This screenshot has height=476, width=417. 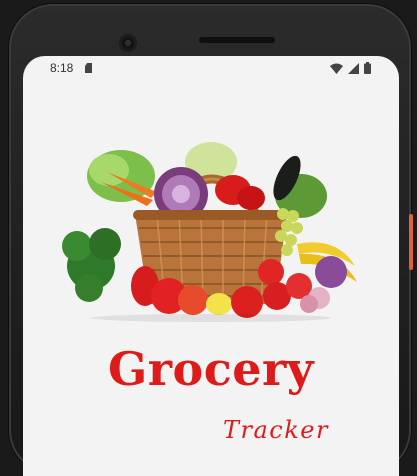 What do you see at coordinates (353, 68) in the screenshot?
I see `cell-signal-icon` at bounding box center [353, 68].